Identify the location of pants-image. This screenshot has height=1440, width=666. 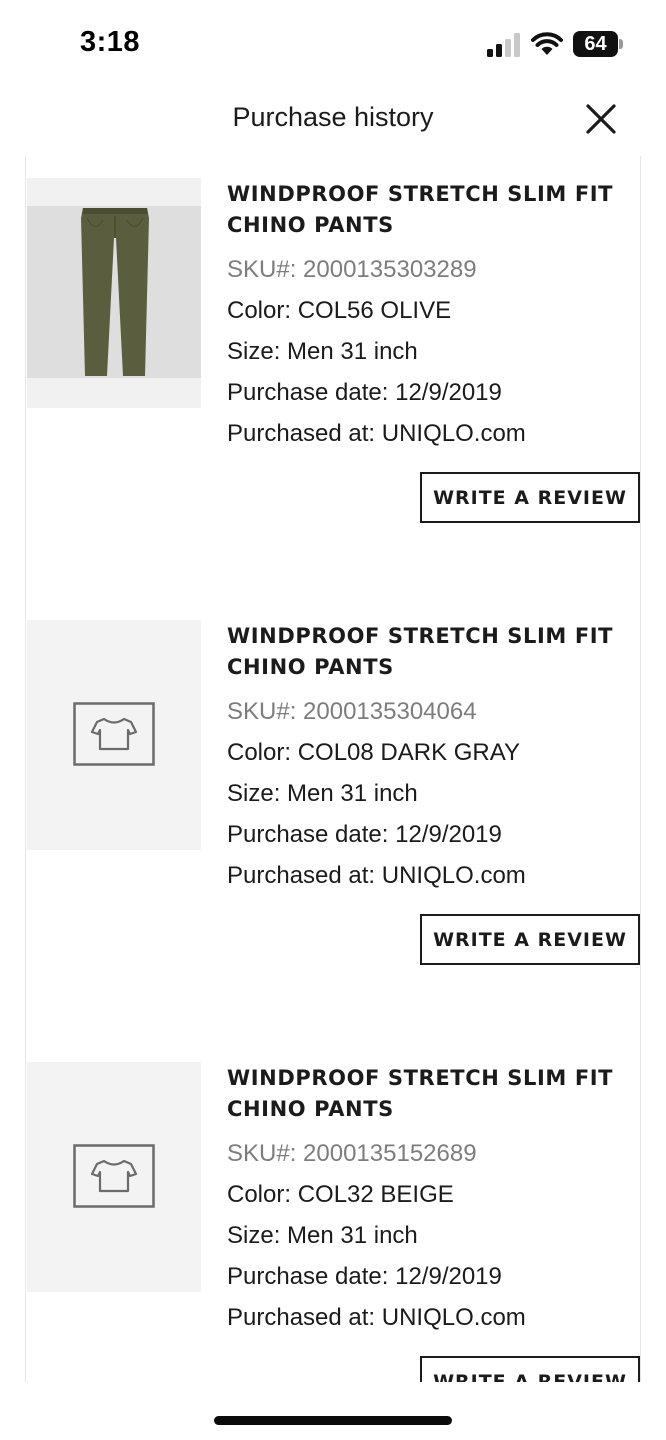
(115, 292).